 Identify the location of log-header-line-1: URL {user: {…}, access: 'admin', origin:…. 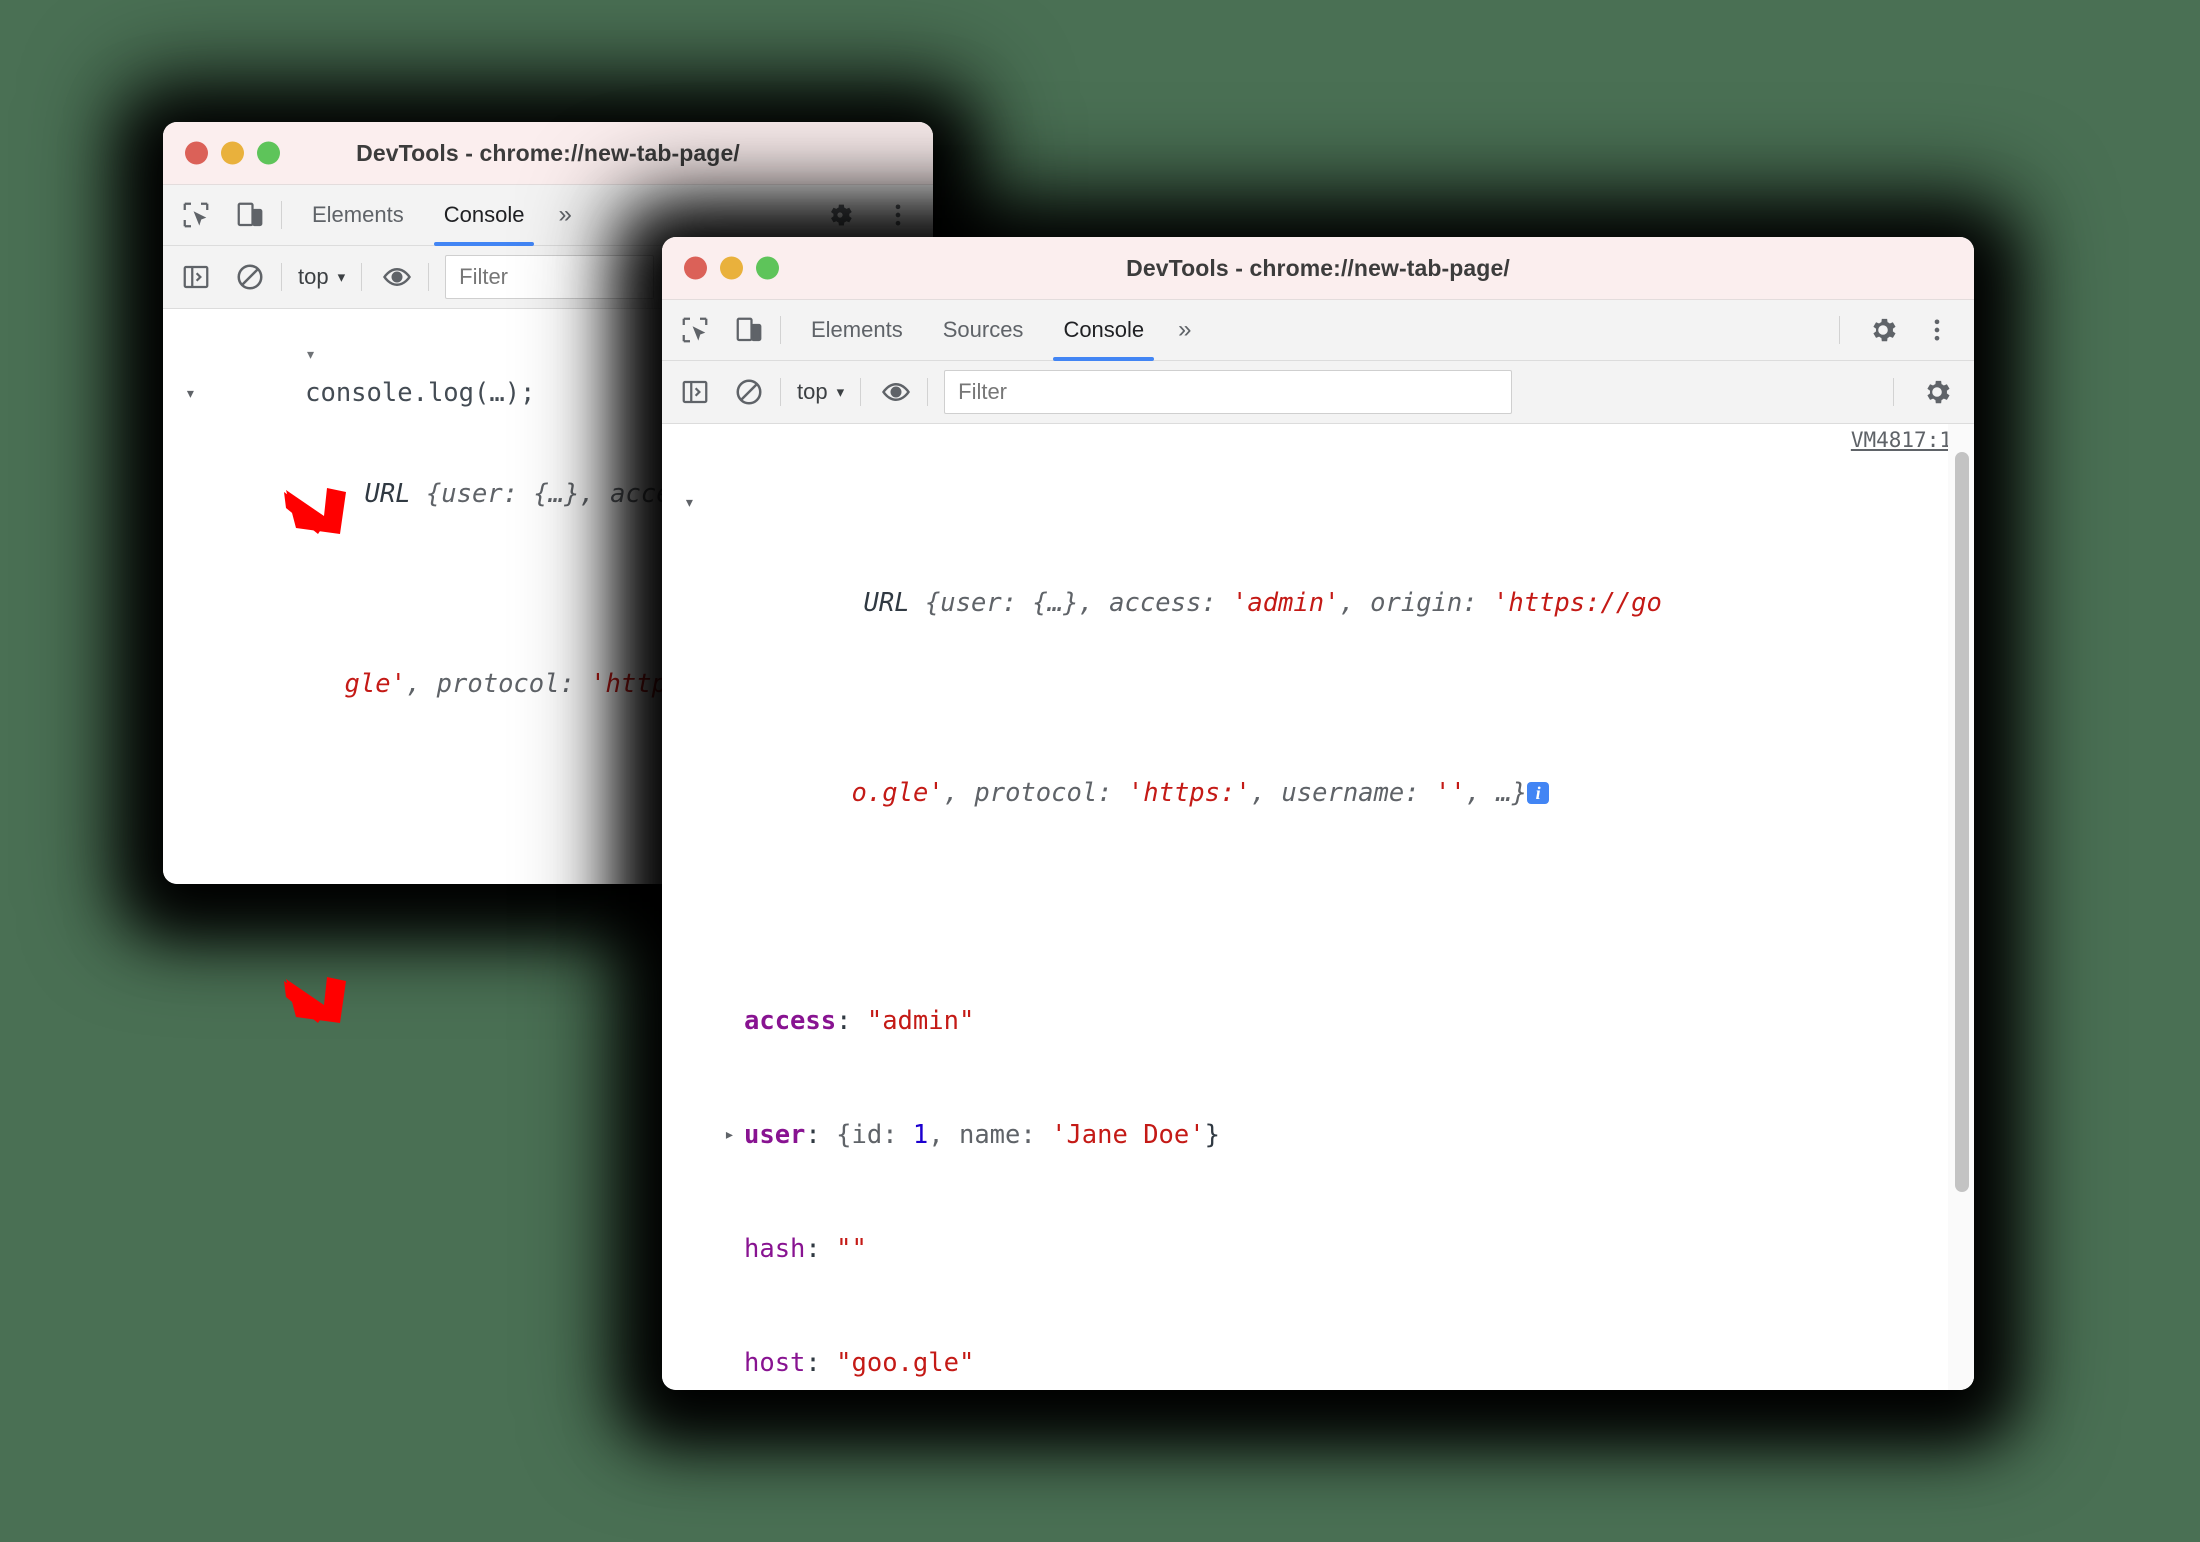
(1342, 603).